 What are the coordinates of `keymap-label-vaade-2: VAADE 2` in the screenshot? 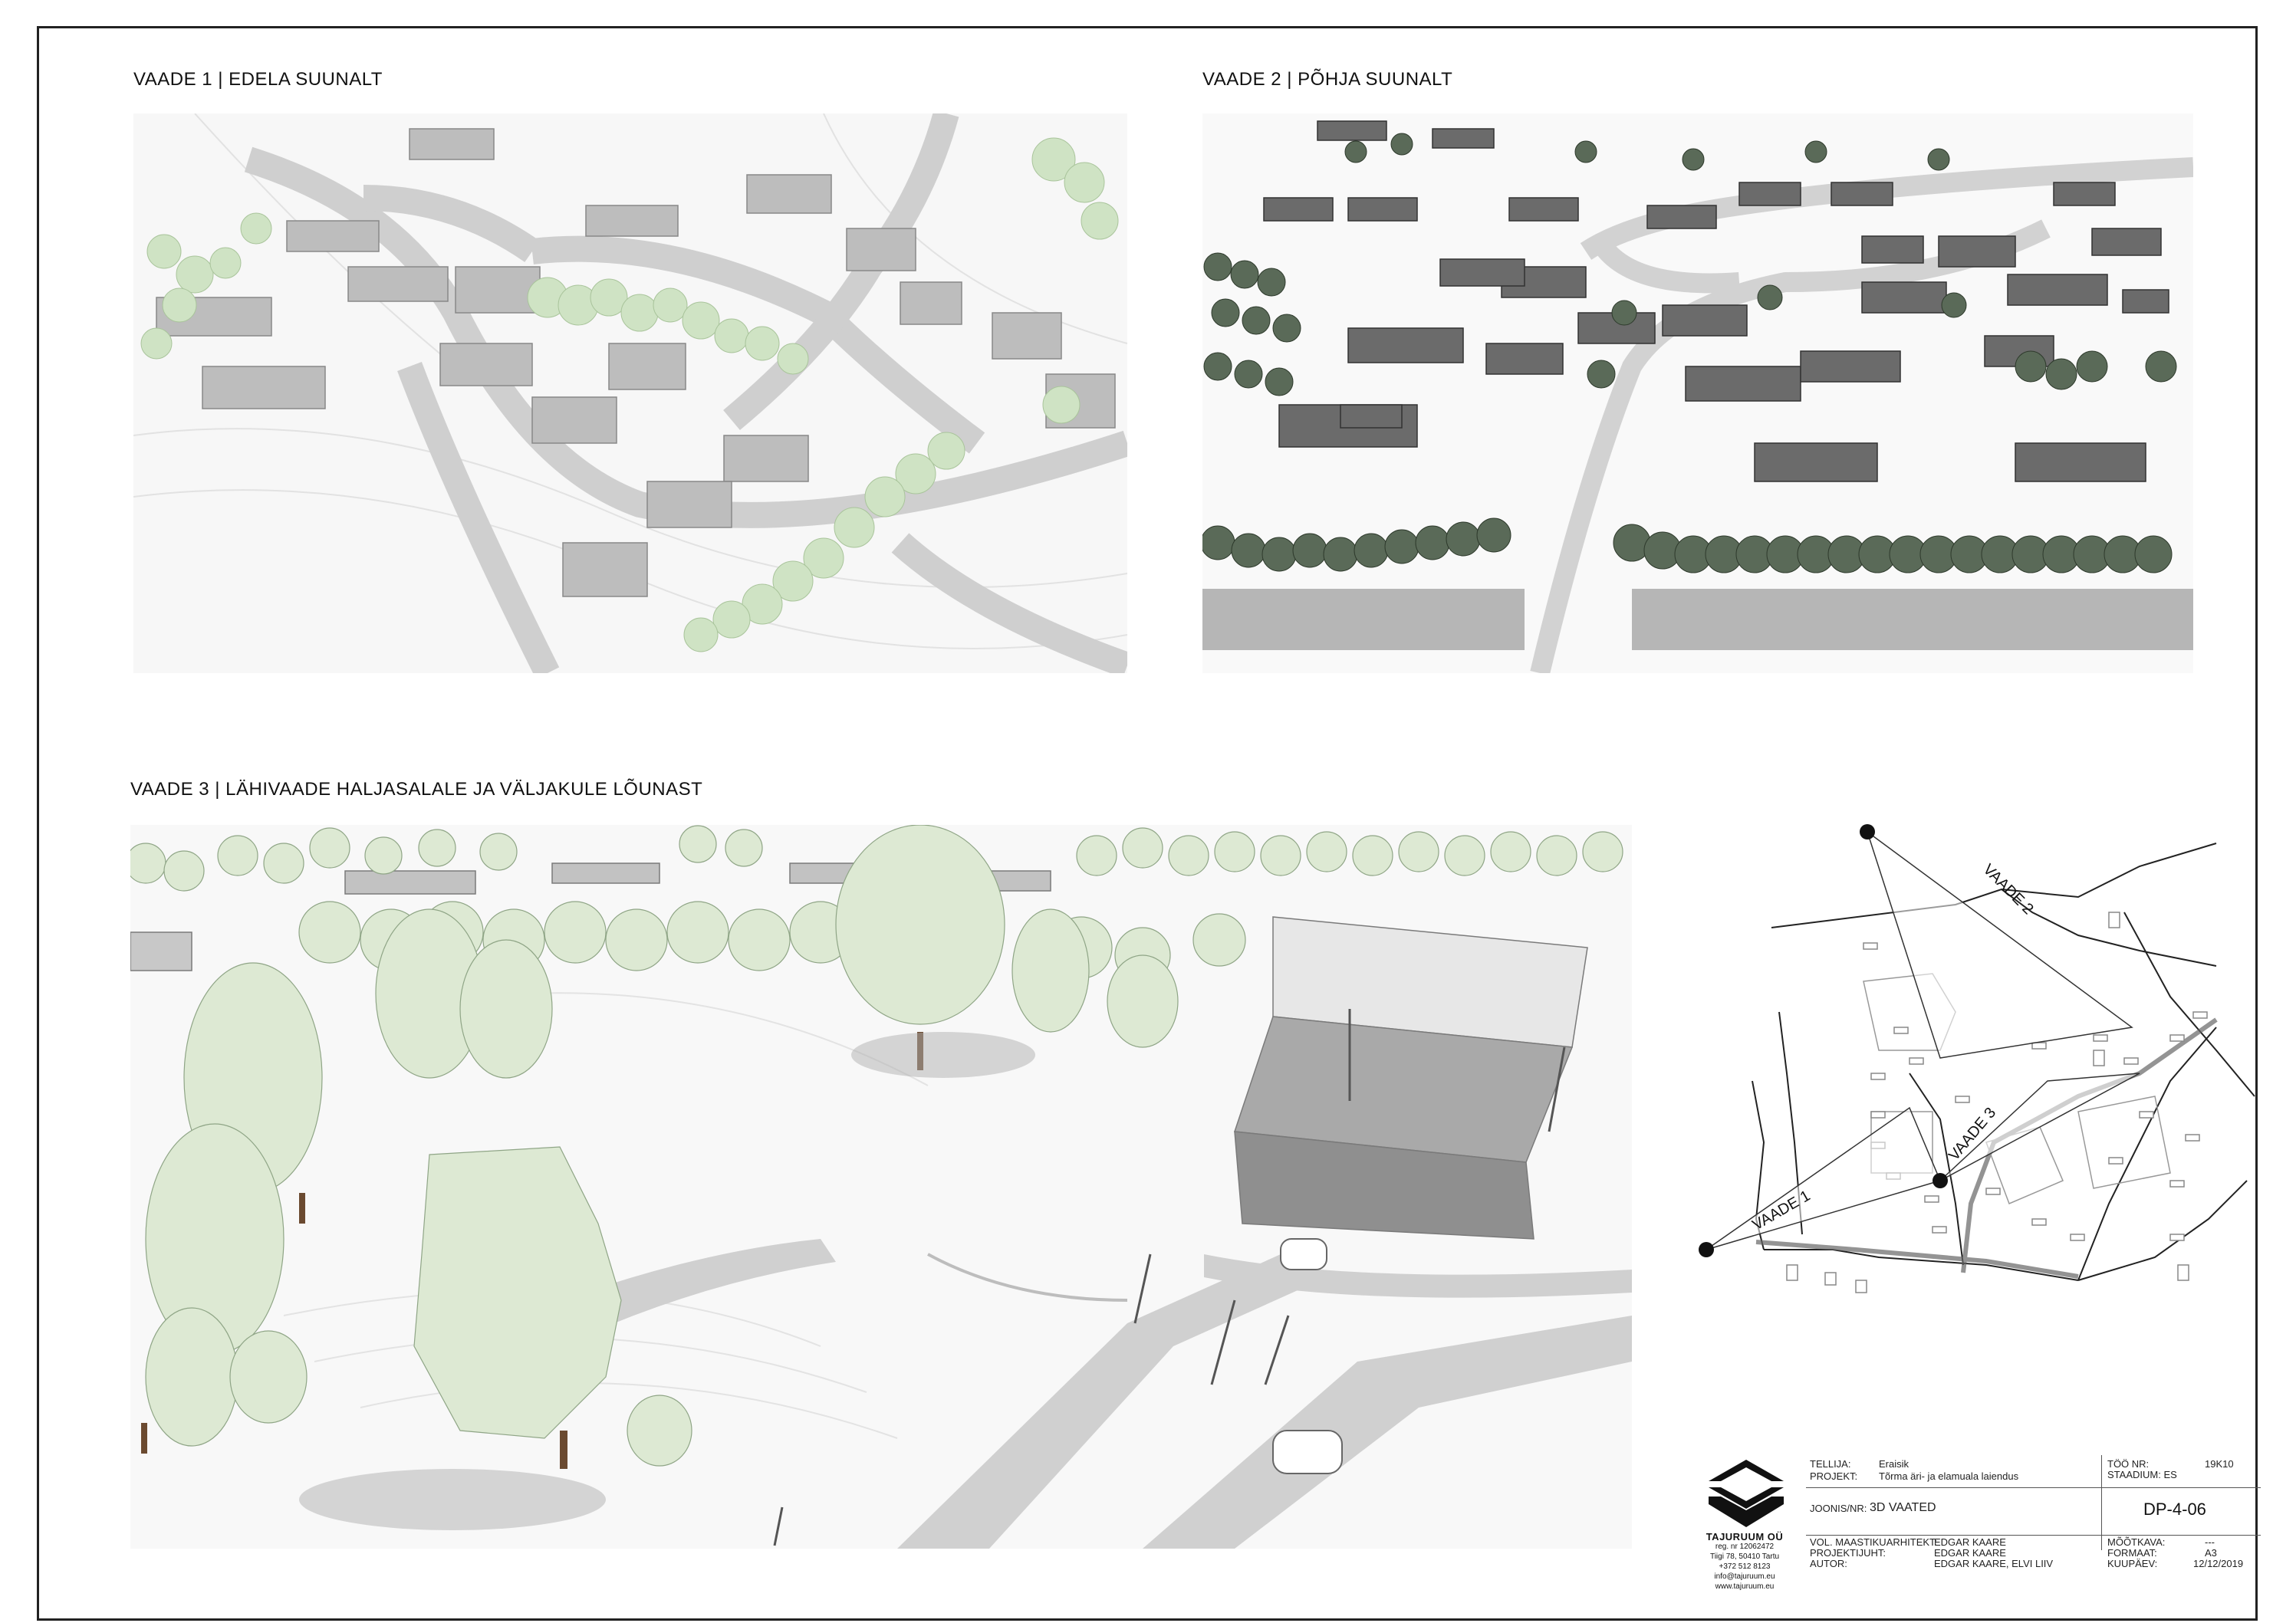 It's located at (2007, 889).